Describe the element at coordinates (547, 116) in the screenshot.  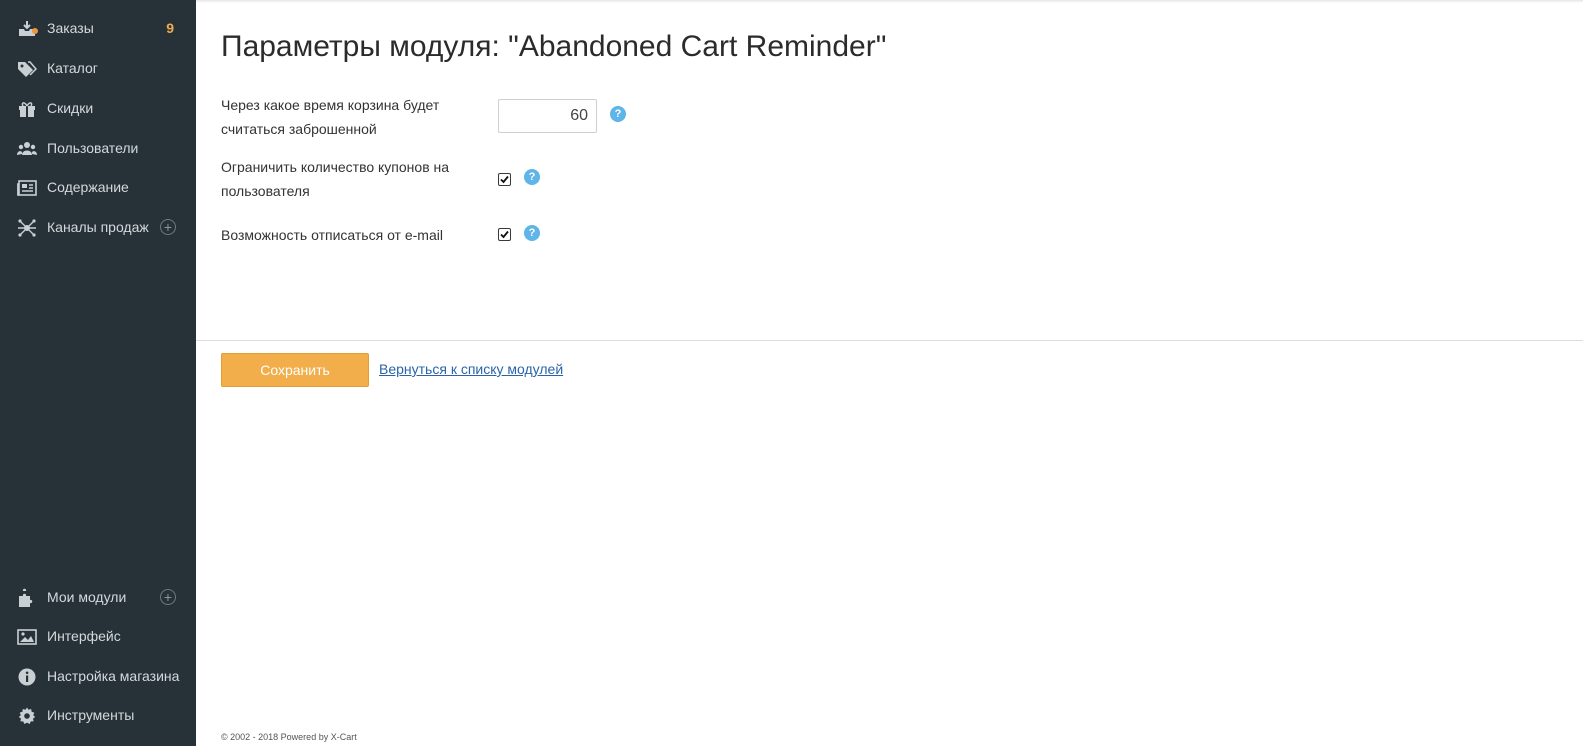
I see `abandon-time-input` at that location.